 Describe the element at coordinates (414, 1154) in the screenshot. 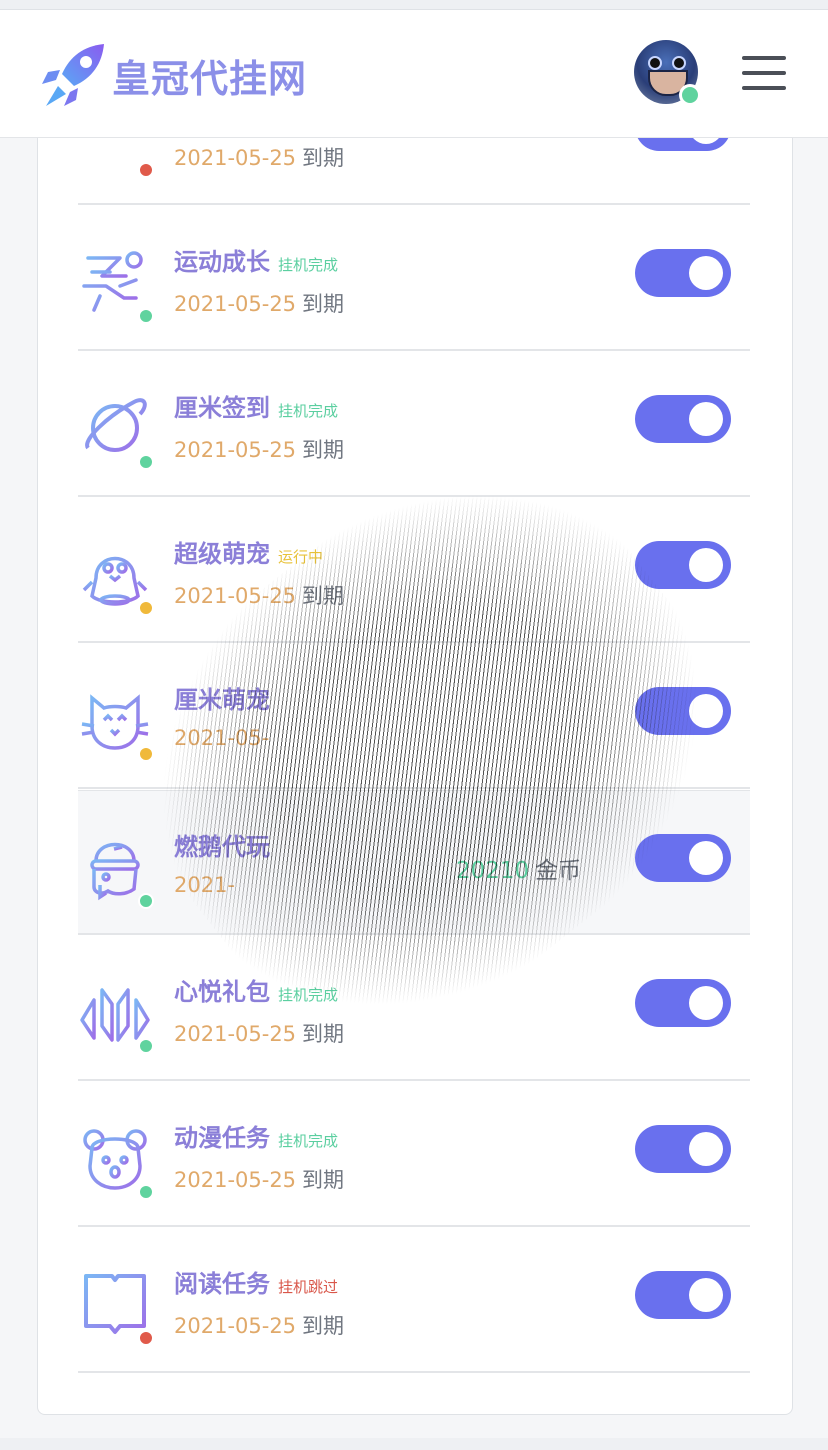

I see `task-row: 动漫任务 挂机完成 2021-05-25 到期` at that location.